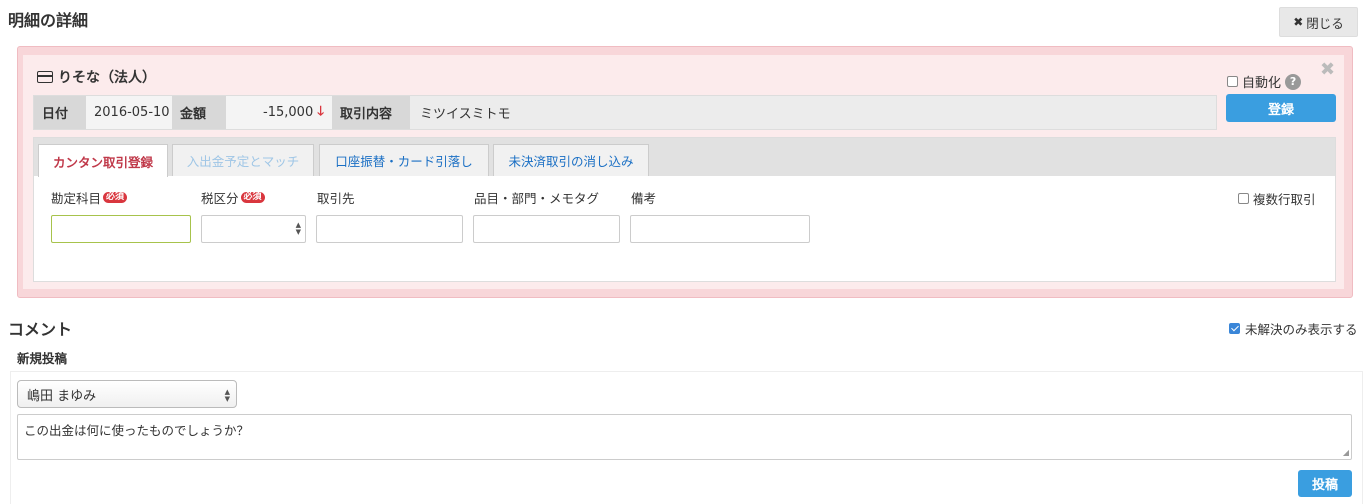 The height and width of the screenshot is (504, 1368). I want to click on resize-grip-icon: ◢, so click(1346, 452).